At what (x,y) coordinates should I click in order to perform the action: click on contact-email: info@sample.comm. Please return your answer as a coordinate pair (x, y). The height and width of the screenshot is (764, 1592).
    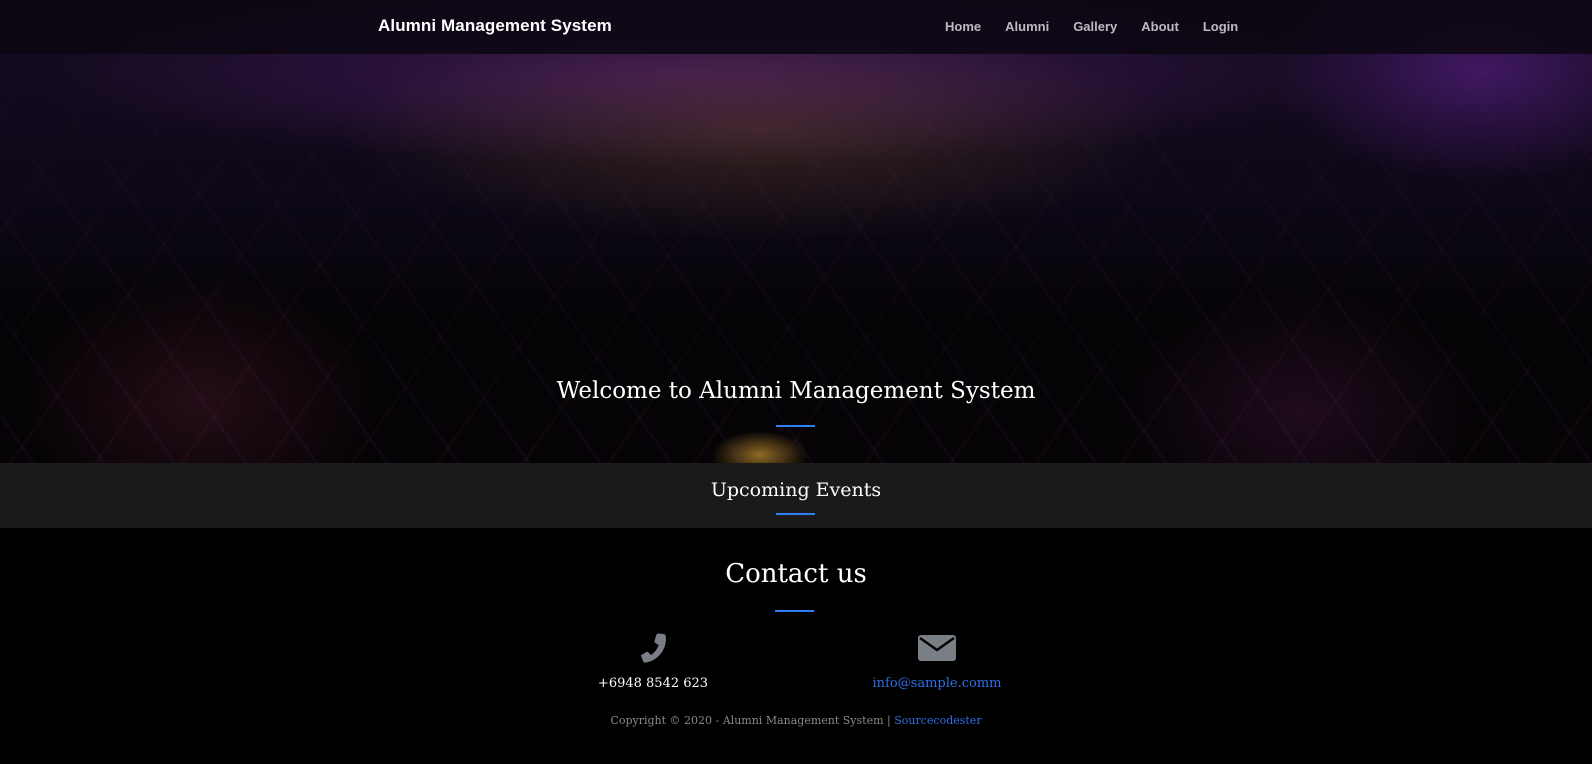
    Looking at the image, I should click on (937, 659).